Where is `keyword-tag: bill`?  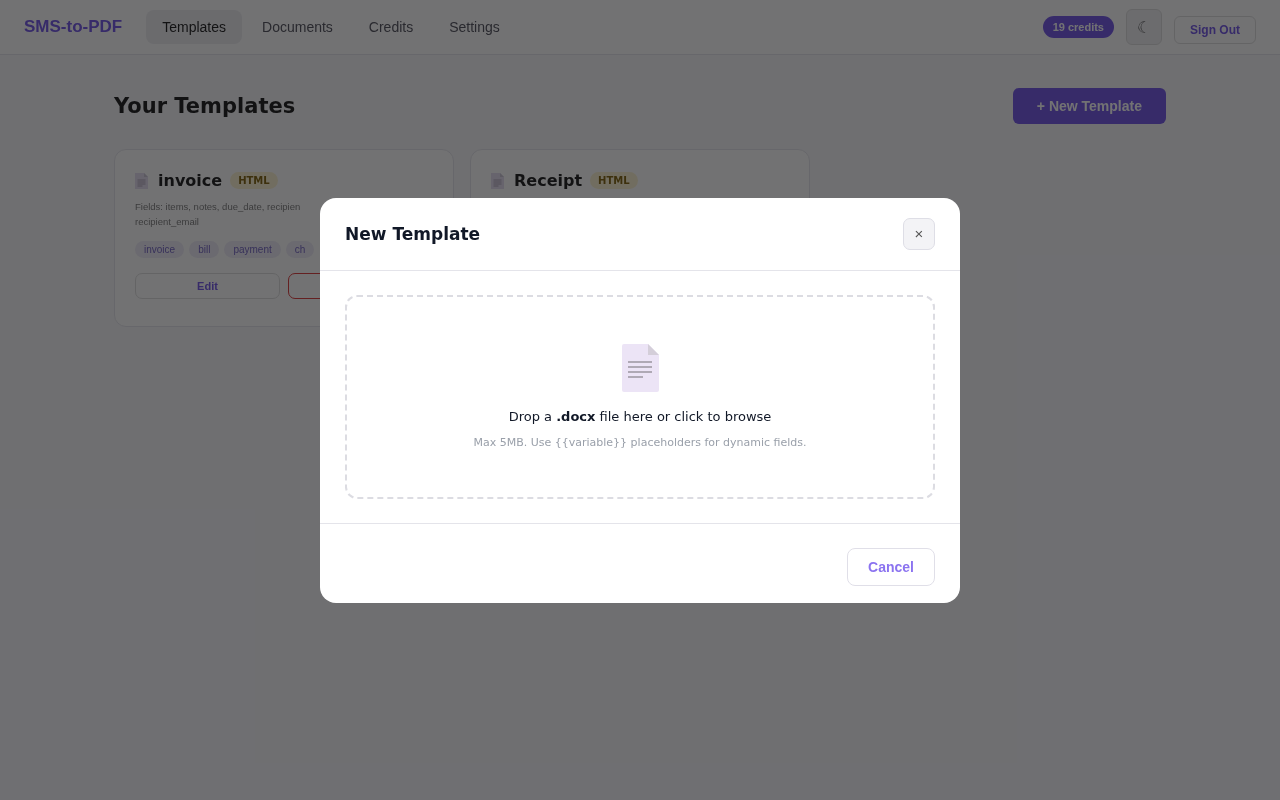
keyword-tag: bill is located at coordinates (204, 249).